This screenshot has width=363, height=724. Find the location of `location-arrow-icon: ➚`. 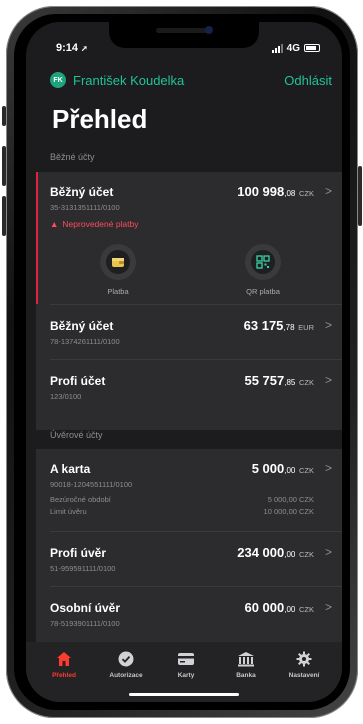

location-arrow-icon: ➚ is located at coordinates (84, 48).